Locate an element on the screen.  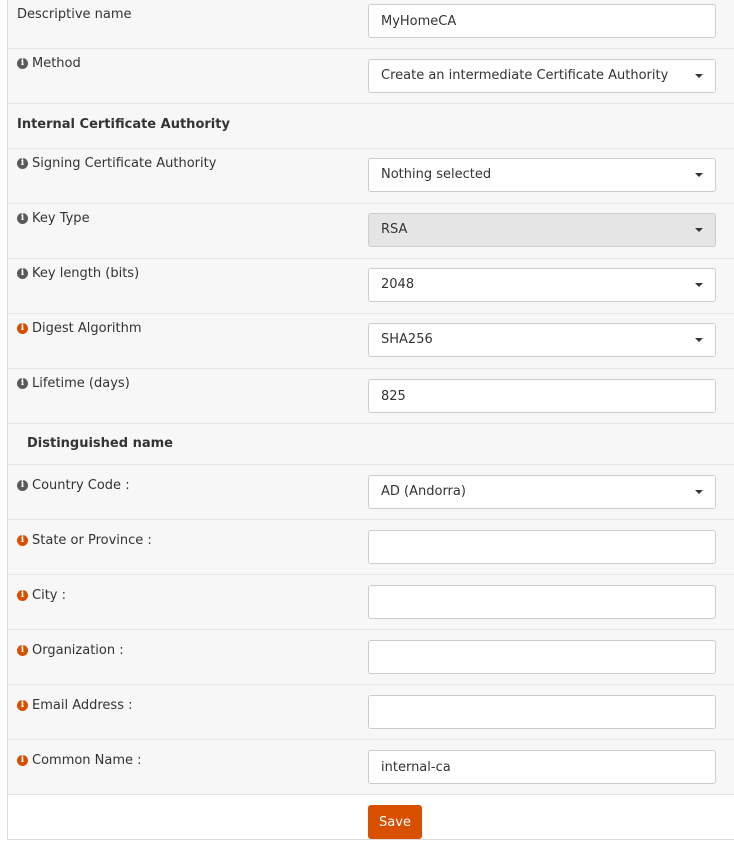
key-type-select: RSA is located at coordinates (542, 230).